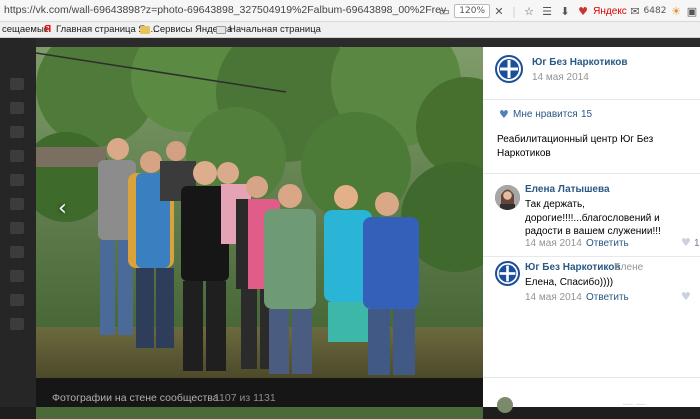  What do you see at coordinates (583, 11) in the screenshot?
I see `pocket-icon: ♥` at bounding box center [583, 11].